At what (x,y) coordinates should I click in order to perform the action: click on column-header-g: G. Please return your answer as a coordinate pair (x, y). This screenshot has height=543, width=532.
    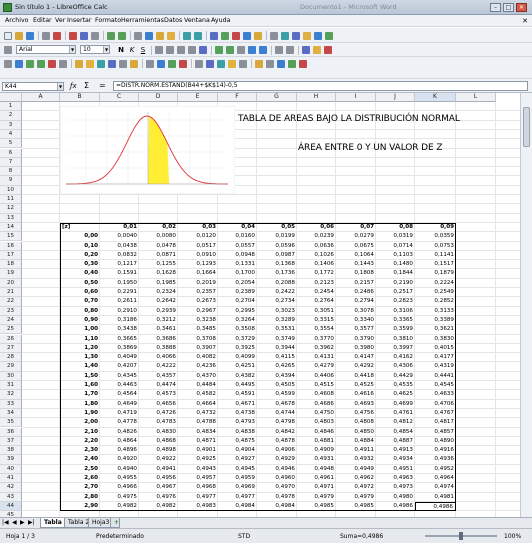
    Looking at the image, I should click on (277, 97).